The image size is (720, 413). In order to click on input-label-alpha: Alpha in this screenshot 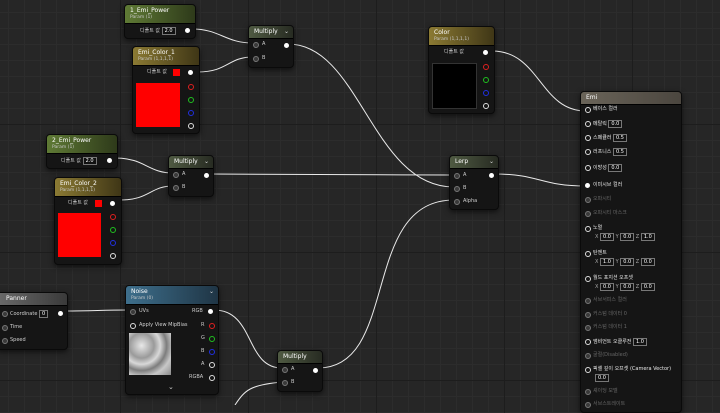, I will do `click(470, 201)`.